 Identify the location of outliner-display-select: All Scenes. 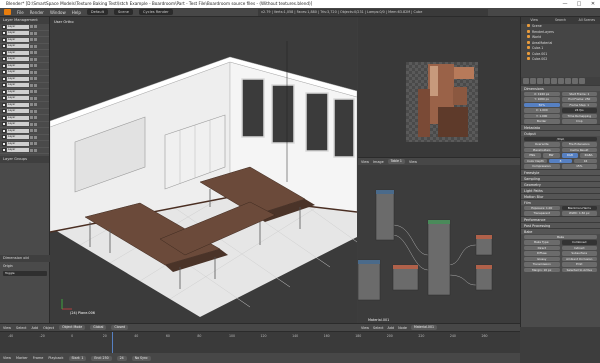
(586, 20).